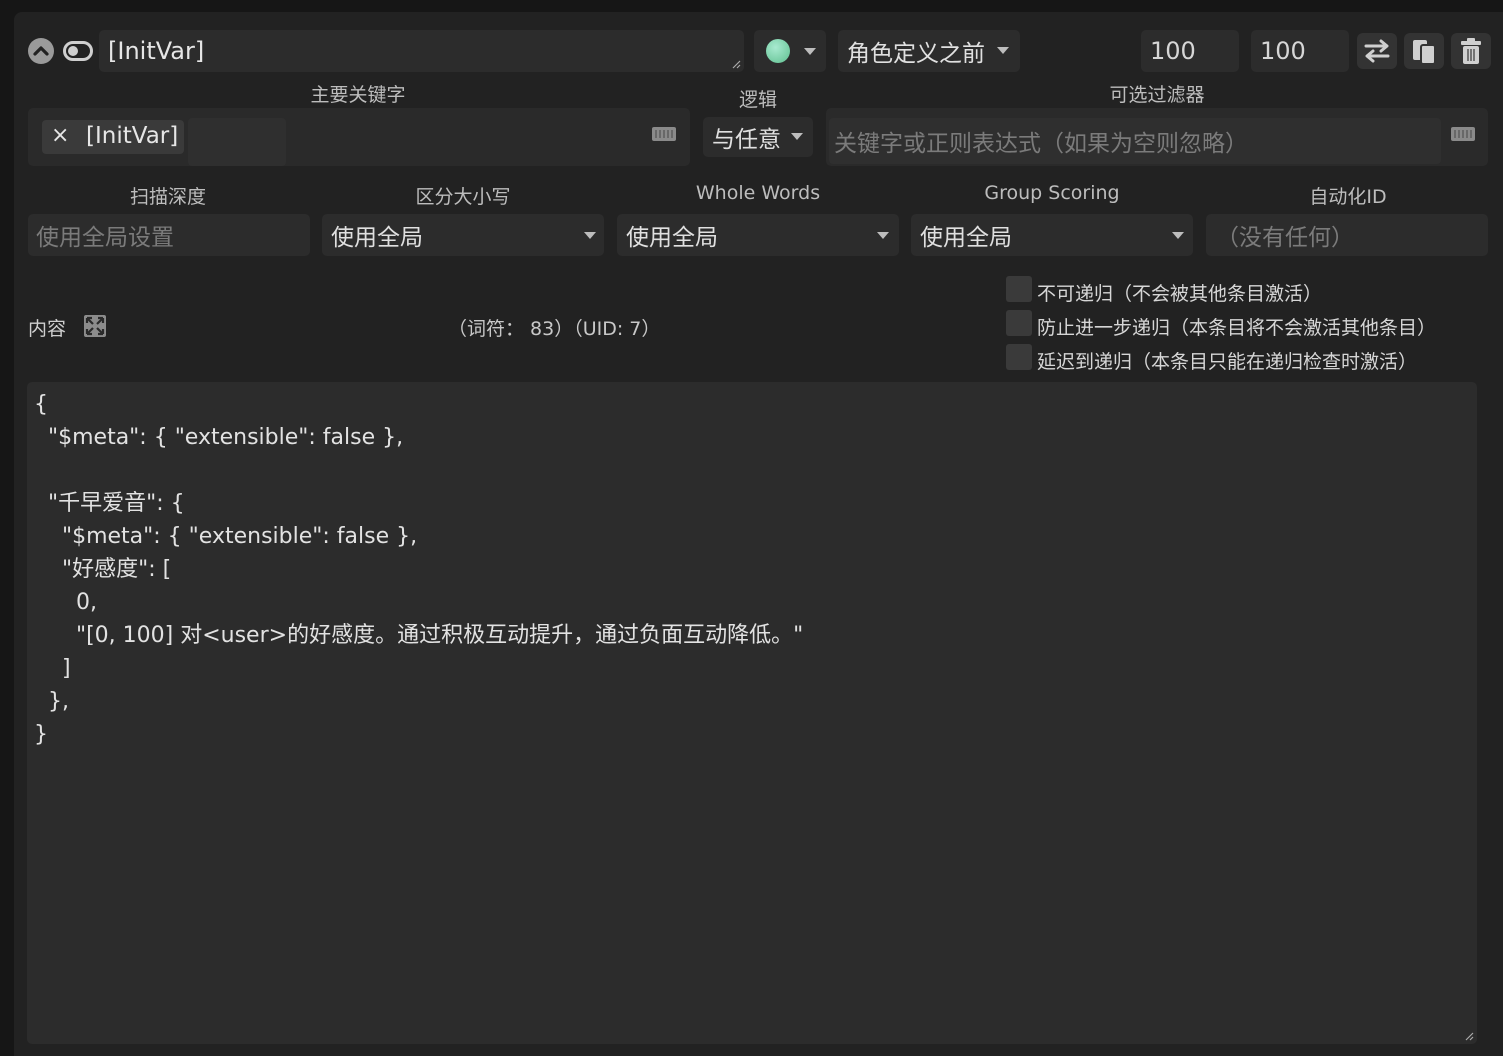  I want to click on keyword-text-entry, so click(237, 142).